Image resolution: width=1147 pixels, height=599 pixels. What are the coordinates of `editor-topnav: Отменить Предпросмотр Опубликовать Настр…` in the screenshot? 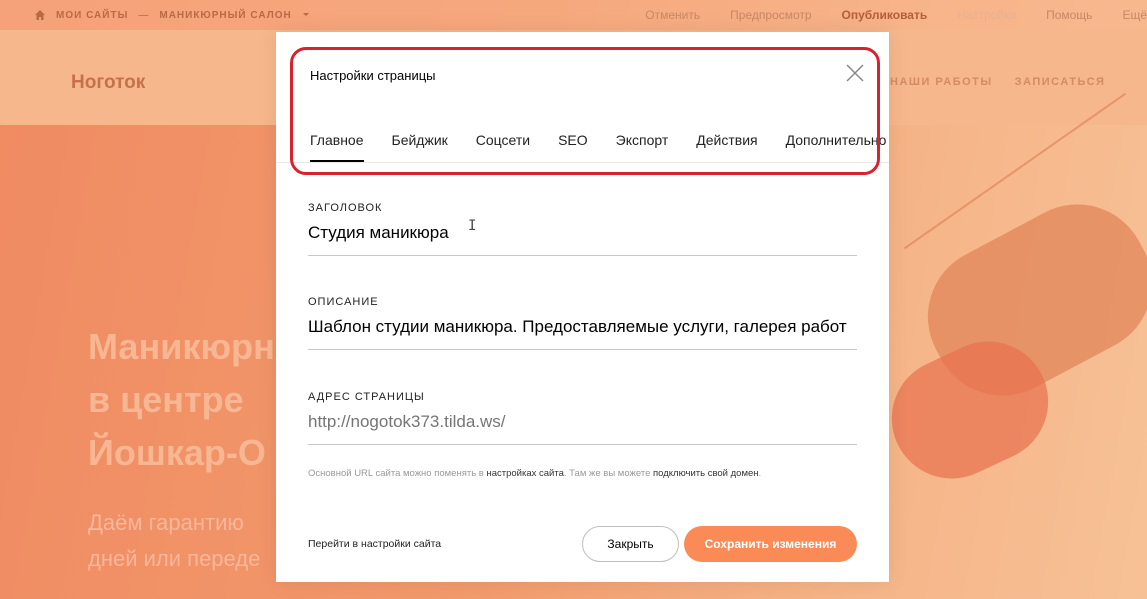 It's located at (896, 15).